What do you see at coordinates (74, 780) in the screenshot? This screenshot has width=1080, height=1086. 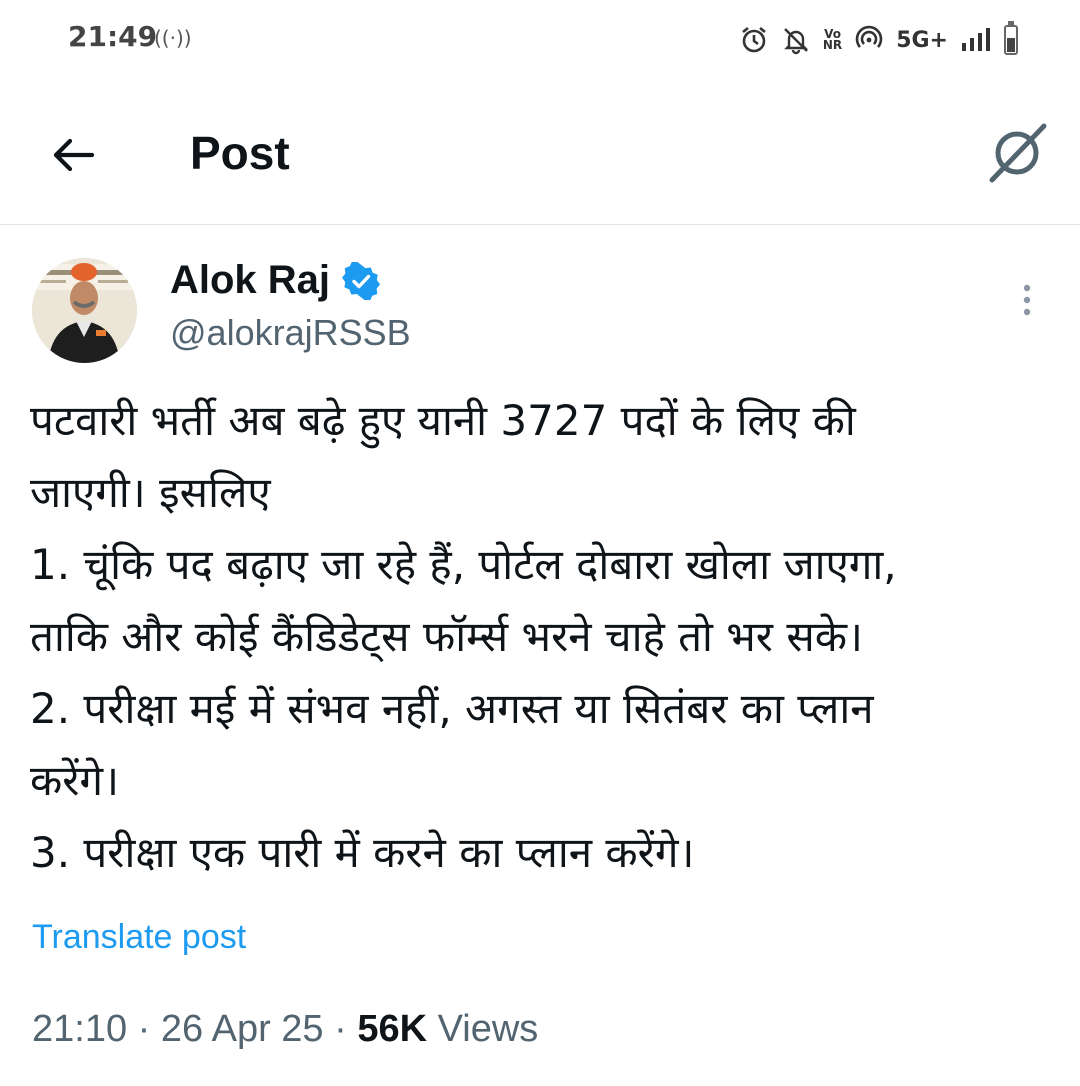 I see `post-line: करेंगे।` at bounding box center [74, 780].